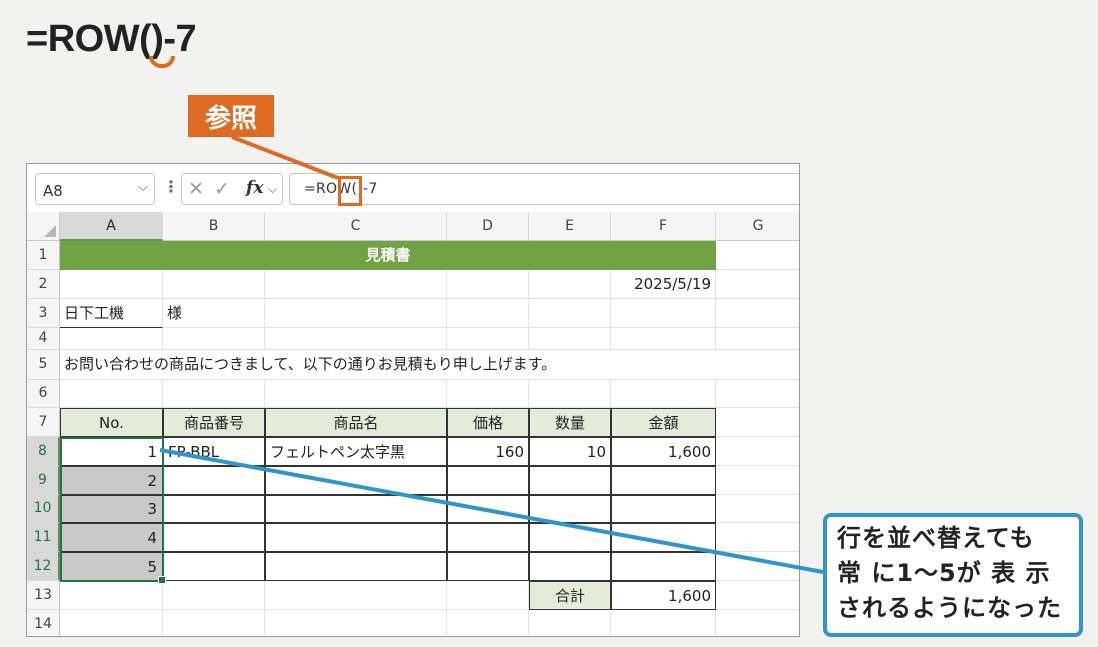  I want to click on column-header-c: C, so click(356, 226).